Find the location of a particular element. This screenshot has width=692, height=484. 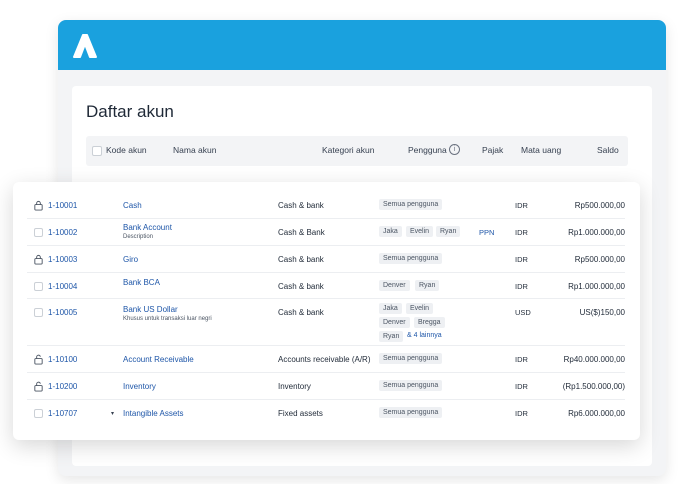

expand-caret-icon: ▾ is located at coordinates (112, 413).